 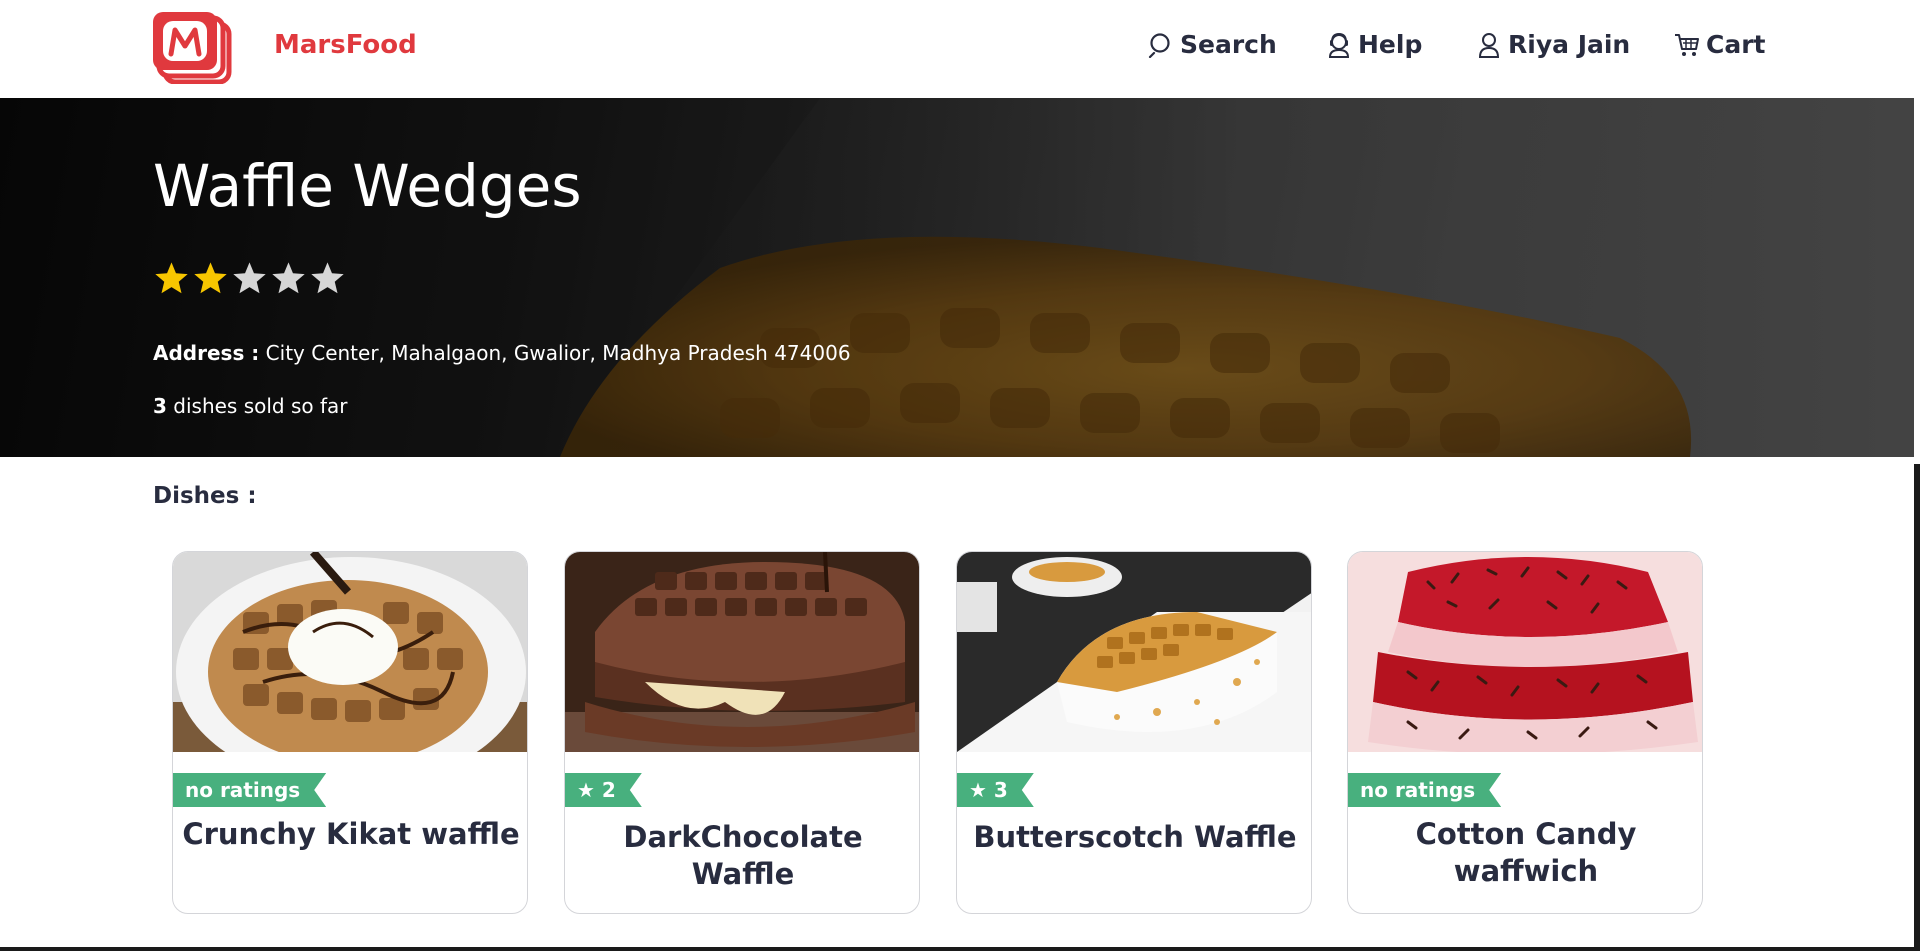 I want to click on marsfood-logo, so click(x=193, y=48).